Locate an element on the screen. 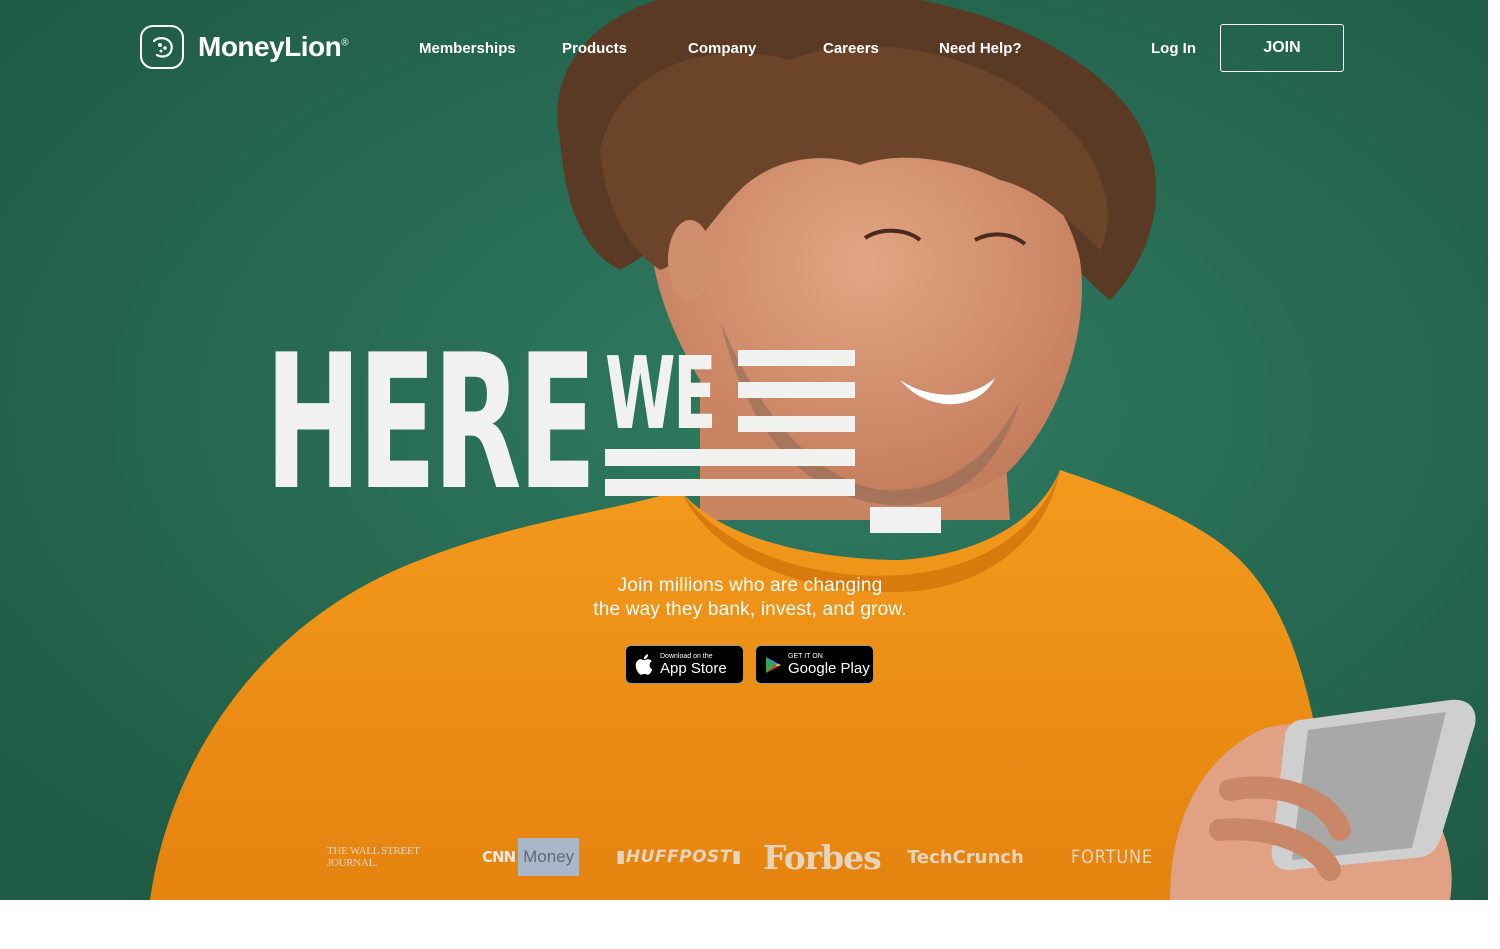 This screenshot has width=1500, height=949. google-play-big-text: Google Play is located at coordinates (829, 668).